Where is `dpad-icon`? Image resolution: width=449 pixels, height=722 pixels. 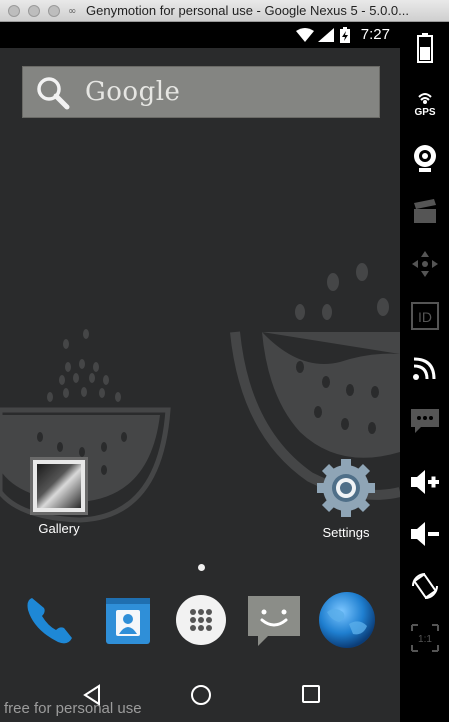
dpad-icon is located at coordinates (424, 264).